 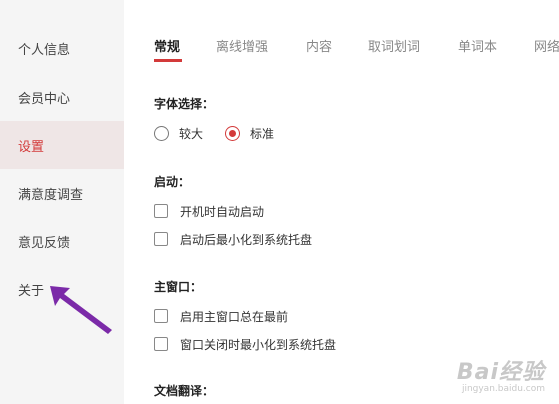 What do you see at coordinates (191, 133) in the screenshot?
I see `option-label: 较大` at bounding box center [191, 133].